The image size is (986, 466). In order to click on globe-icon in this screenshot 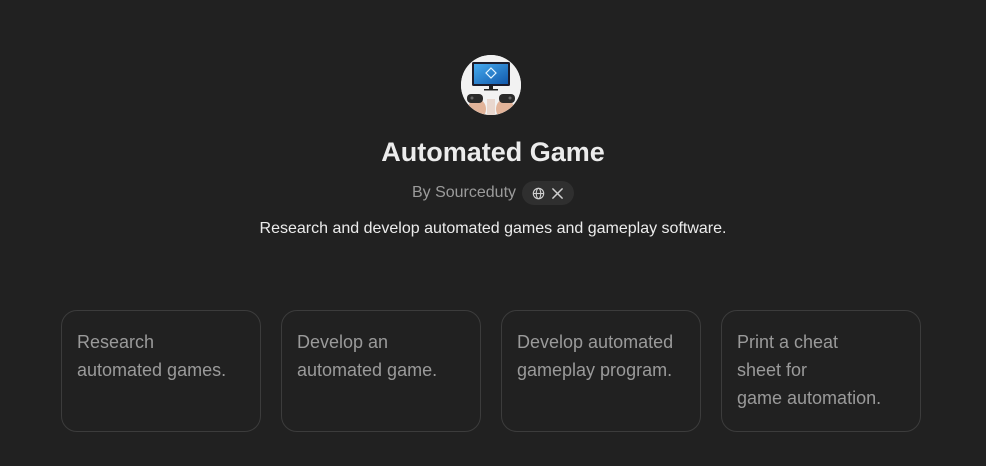, I will do `click(538, 193)`.